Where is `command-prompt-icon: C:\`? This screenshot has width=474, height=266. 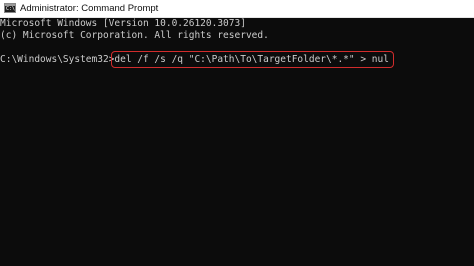
command-prompt-icon: C:\ is located at coordinates (10, 8).